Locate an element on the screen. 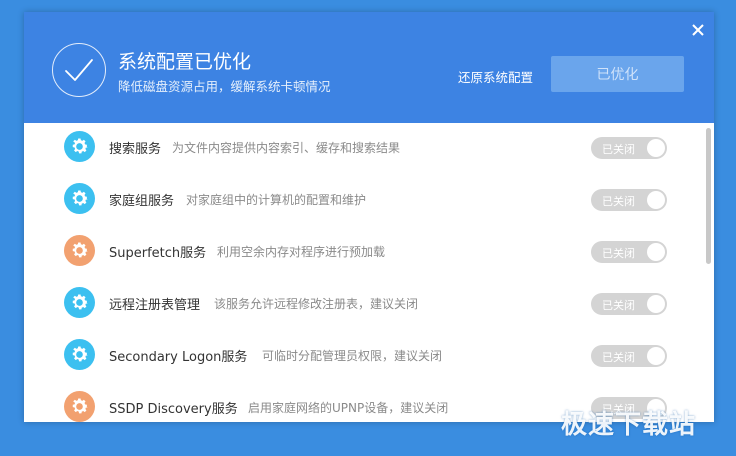 This screenshot has width=736, height=456. service-description: 启用家庭网络的UPNP设备，建议关闭 is located at coordinates (348, 408).